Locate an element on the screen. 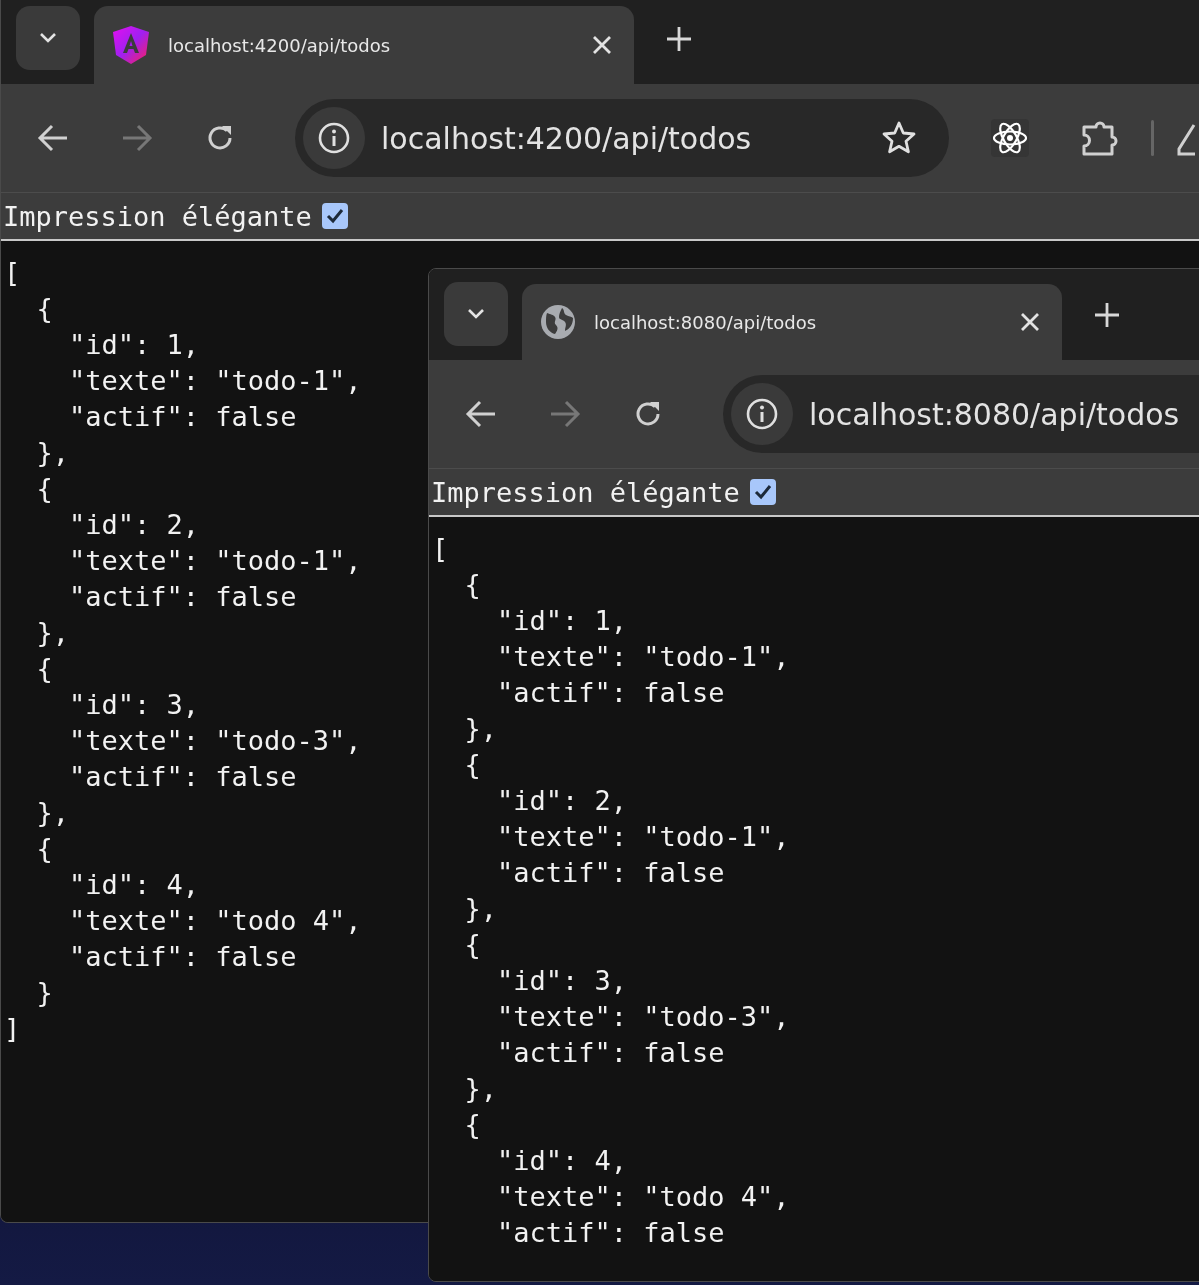 This screenshot has width=1199, height=1285. puzzle-piece-icon is located at coordinates (1100, 138).